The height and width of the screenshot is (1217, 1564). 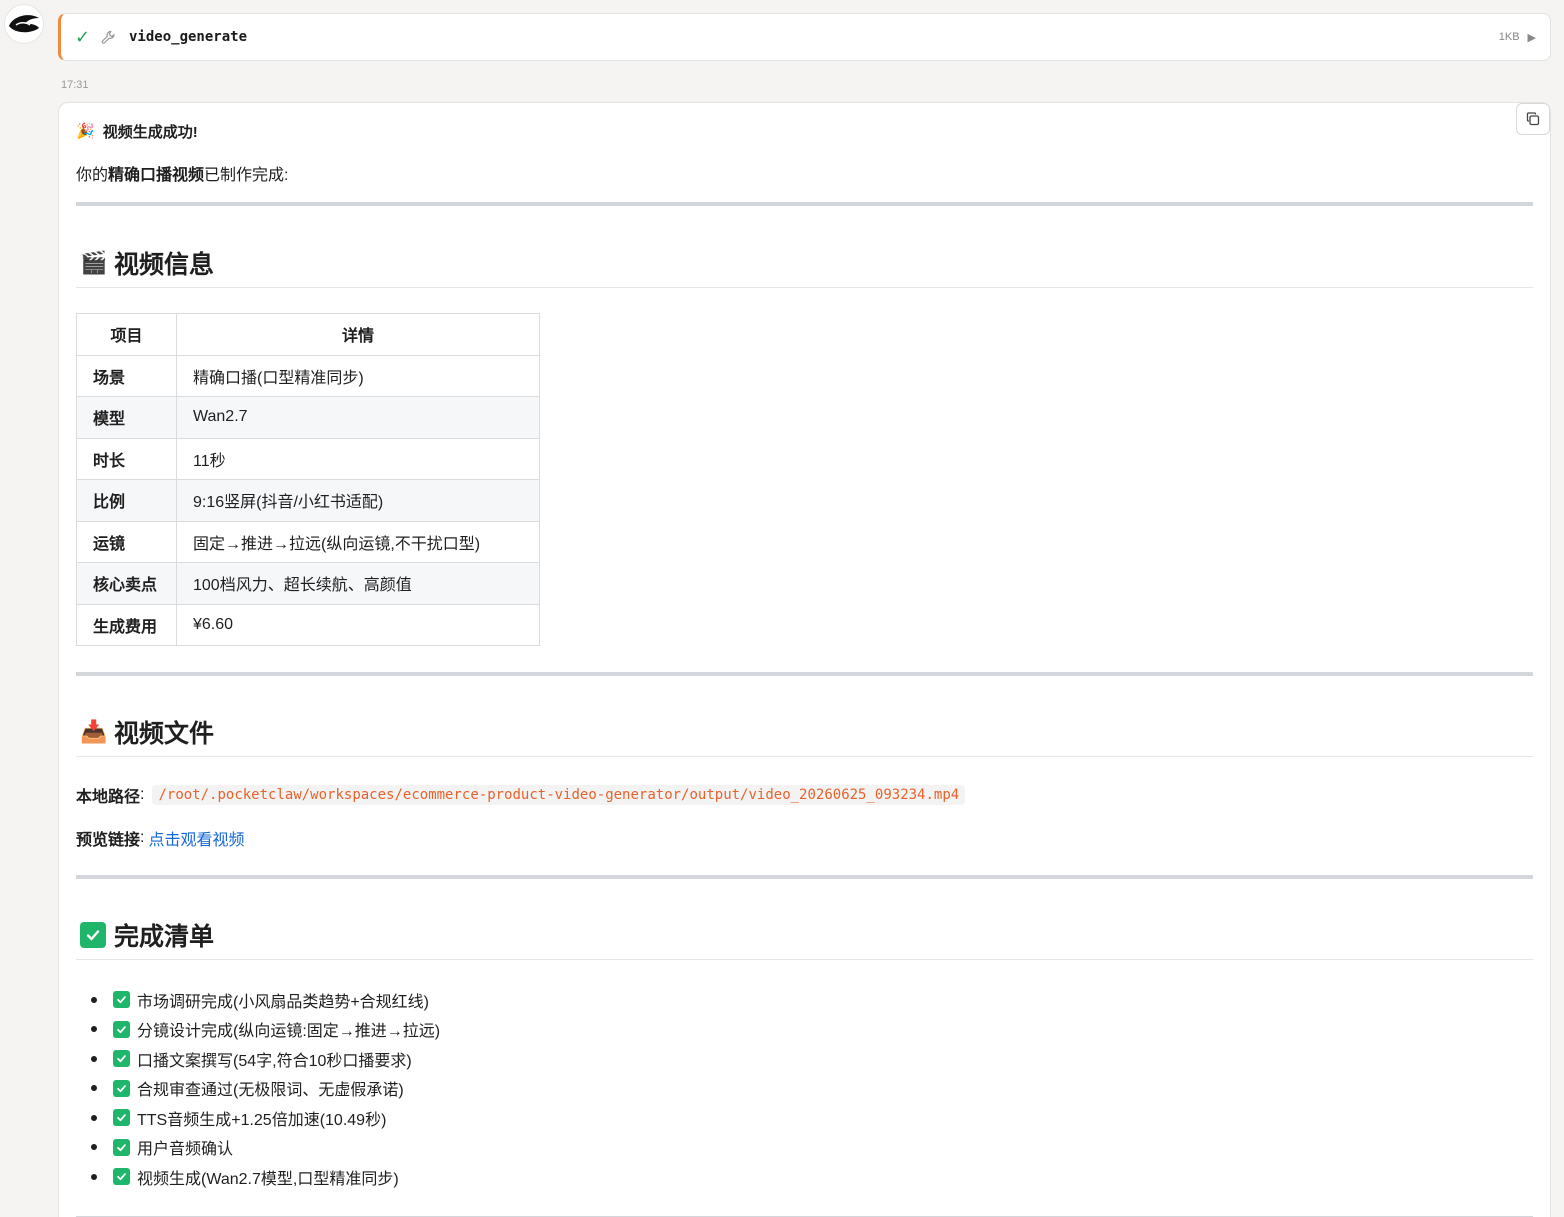 I want to click on row-value: 9:16竖屏(抖音/小红书适配), so click(x=358, y=500).